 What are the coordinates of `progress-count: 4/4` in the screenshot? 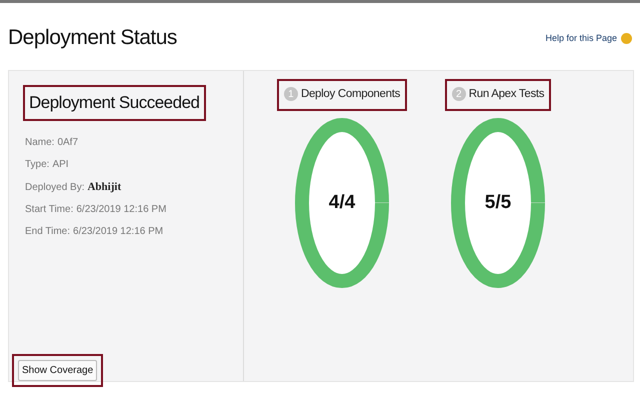 It's located at (342, 203).